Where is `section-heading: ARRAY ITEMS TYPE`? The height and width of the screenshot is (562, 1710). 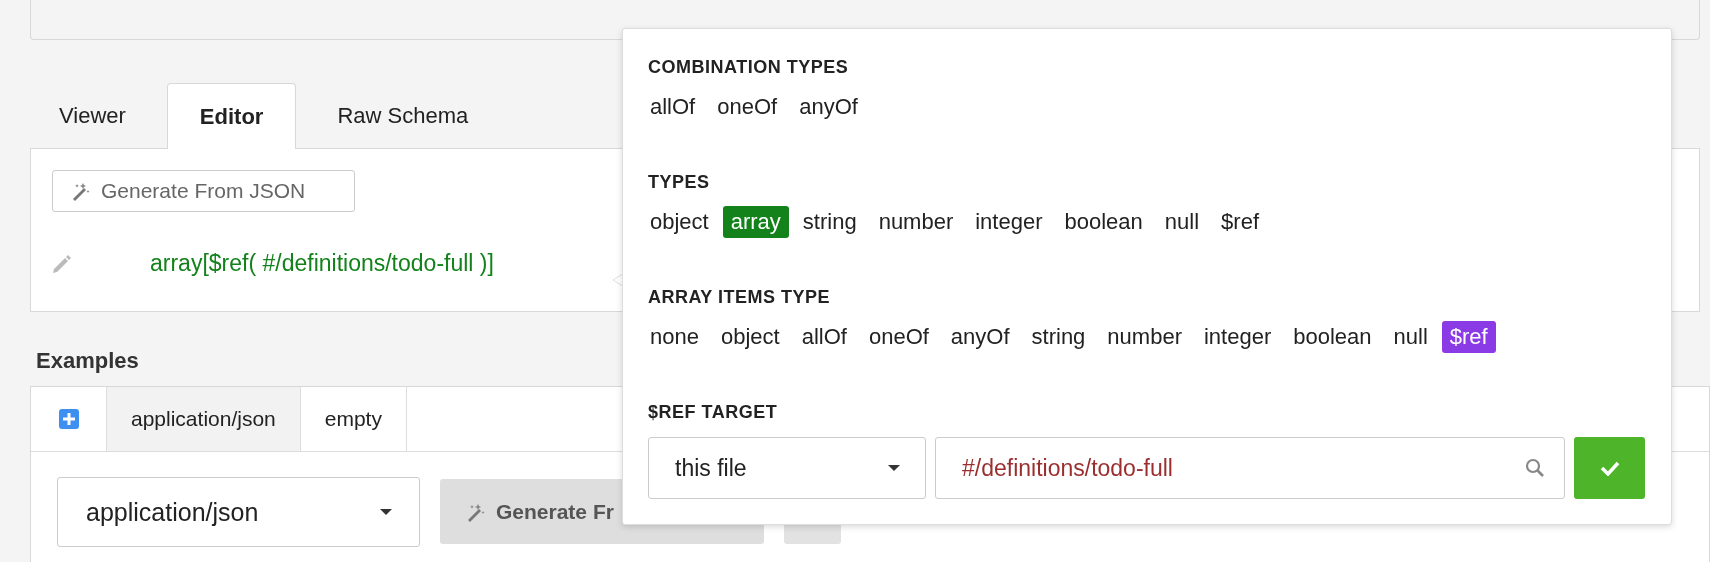 section-heading: ARRAY ITEMS TYPE is located at coordinates (740, 297).